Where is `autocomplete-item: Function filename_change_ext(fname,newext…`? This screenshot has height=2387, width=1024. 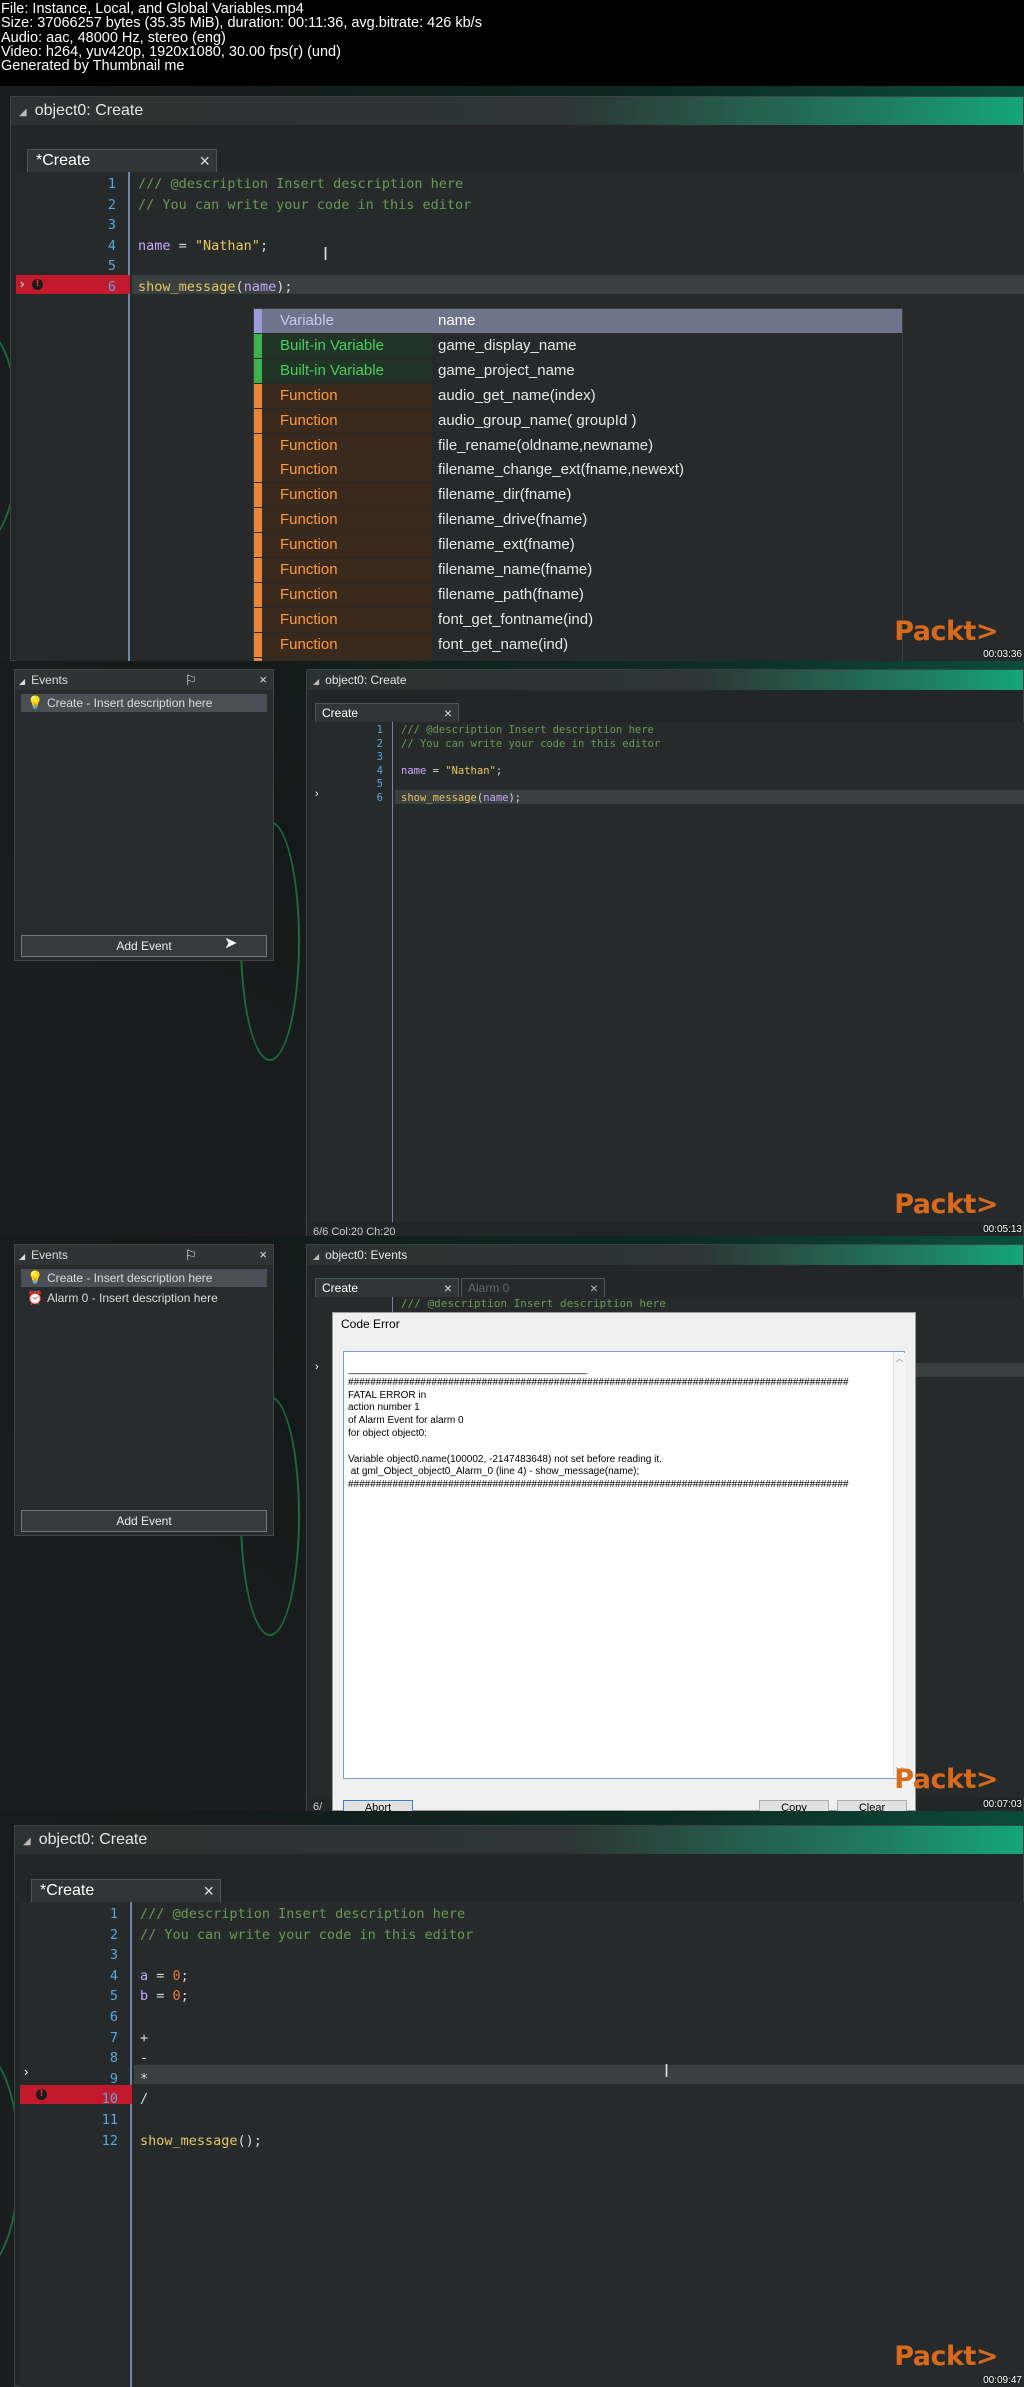 autocomplete-item: Function filename_change_ext(fname,newext… is located at coordinates (578, 470).